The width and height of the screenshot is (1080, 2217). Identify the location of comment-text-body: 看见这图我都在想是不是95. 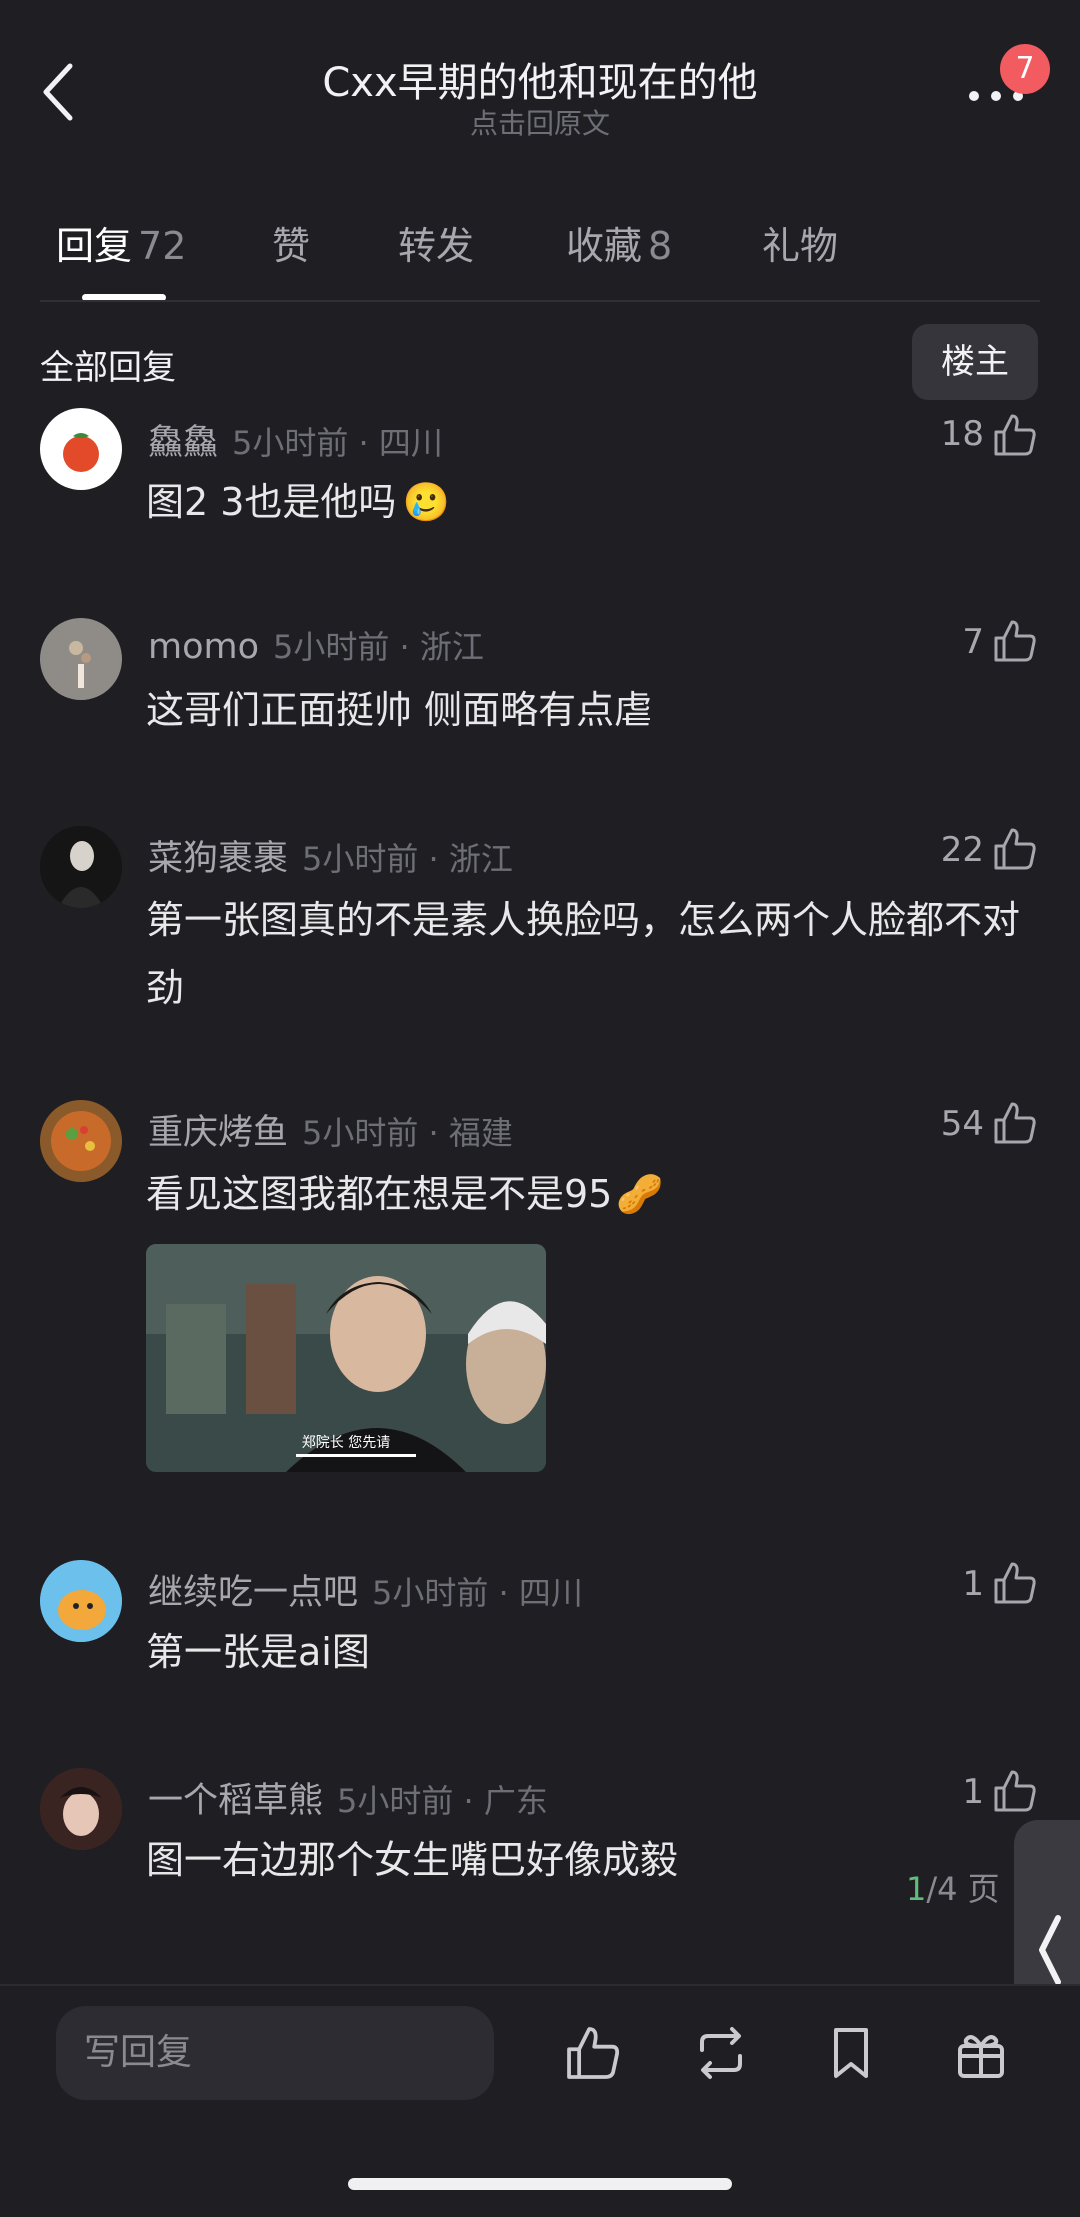
(379, 1194).